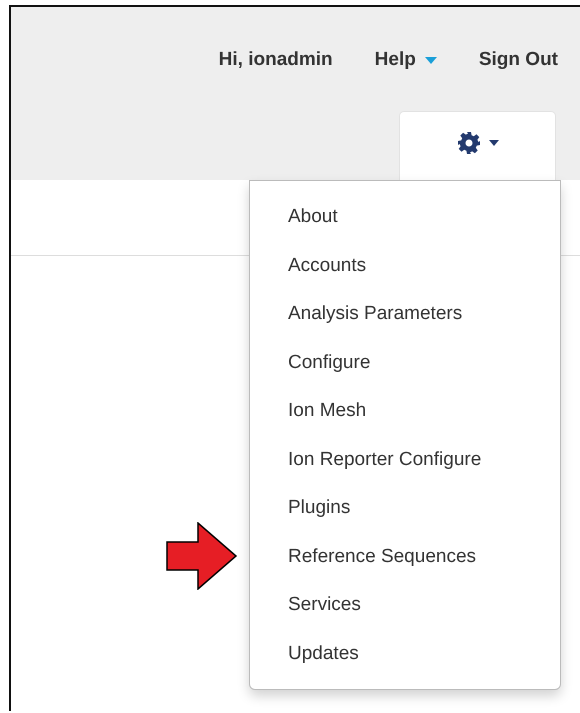 This screenshot has height=713, width=580. Describe the element at coordinates (405, 217) in the screenshot. I see `menu-item: About` at that location.